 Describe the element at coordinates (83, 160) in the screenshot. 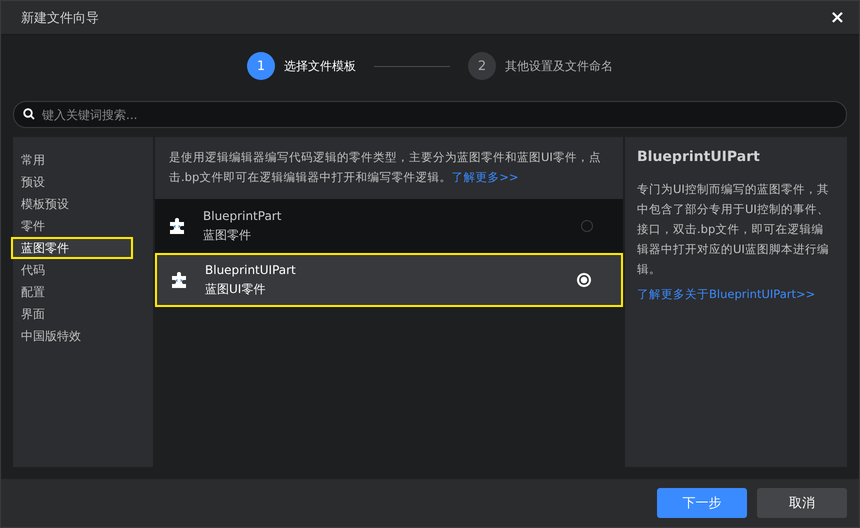

I see `sidebar-item: 常用` at that location.